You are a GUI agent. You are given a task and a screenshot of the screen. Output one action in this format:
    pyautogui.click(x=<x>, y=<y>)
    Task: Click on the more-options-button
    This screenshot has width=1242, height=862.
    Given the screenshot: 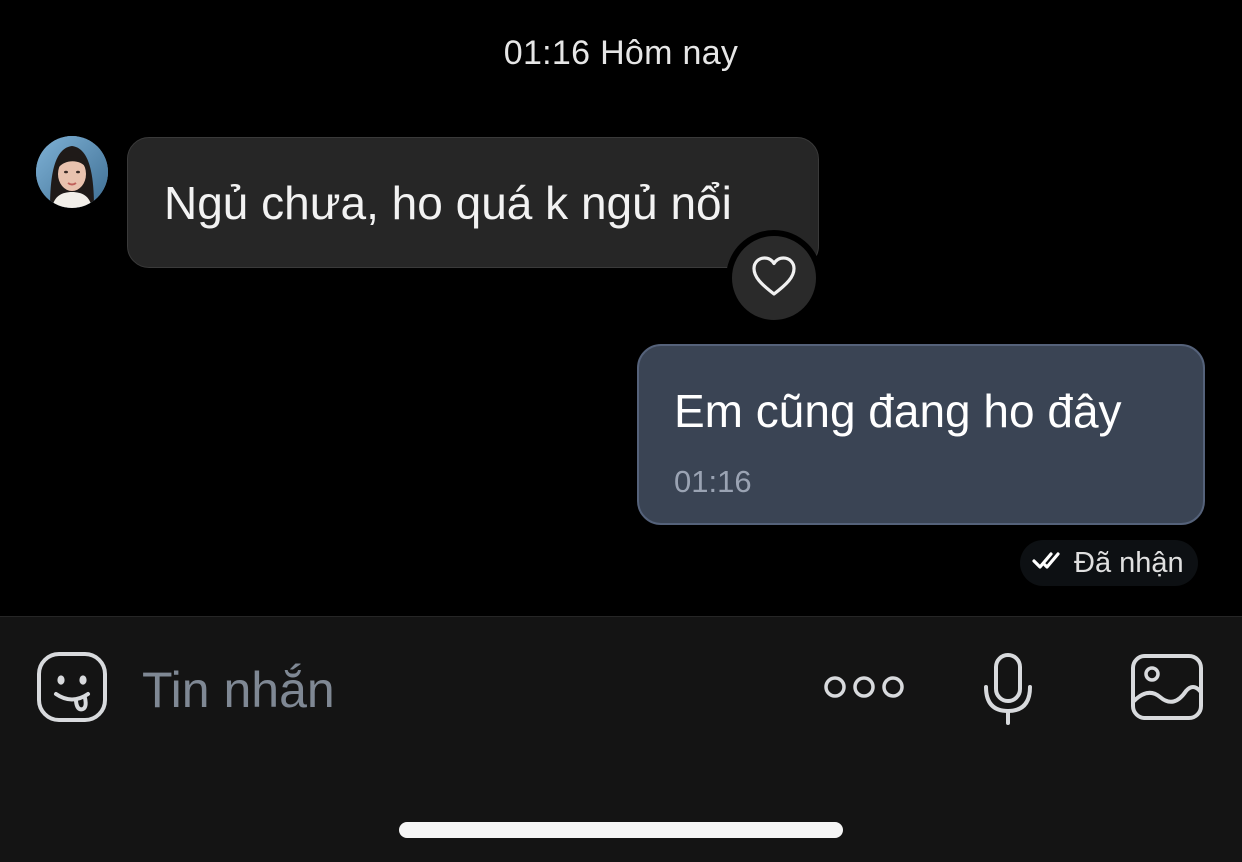 What is the action you would take?
    pyautogui.click(x=864, y=689)
    